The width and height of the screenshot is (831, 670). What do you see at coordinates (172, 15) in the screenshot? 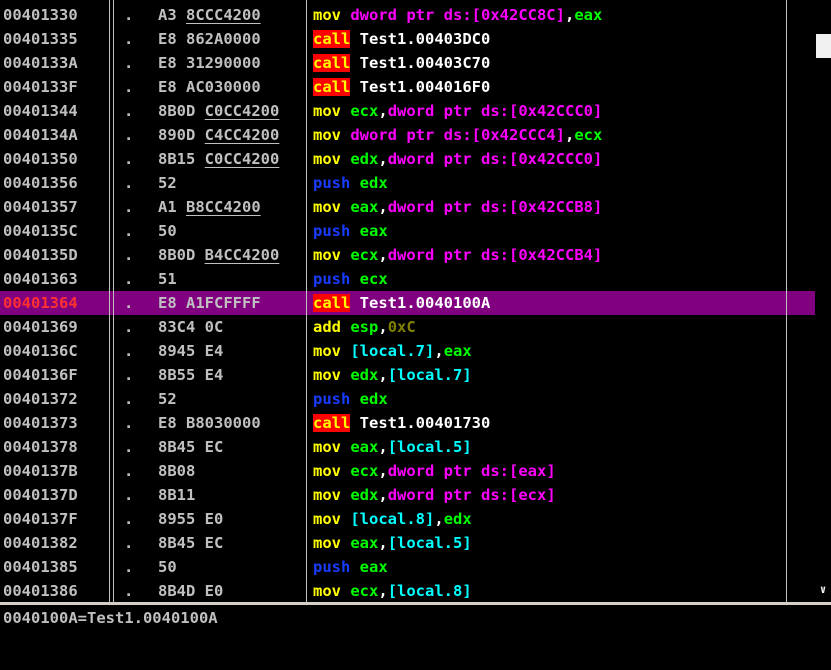
I see `hex-bytes: A3` at bounding box center [172, 15].